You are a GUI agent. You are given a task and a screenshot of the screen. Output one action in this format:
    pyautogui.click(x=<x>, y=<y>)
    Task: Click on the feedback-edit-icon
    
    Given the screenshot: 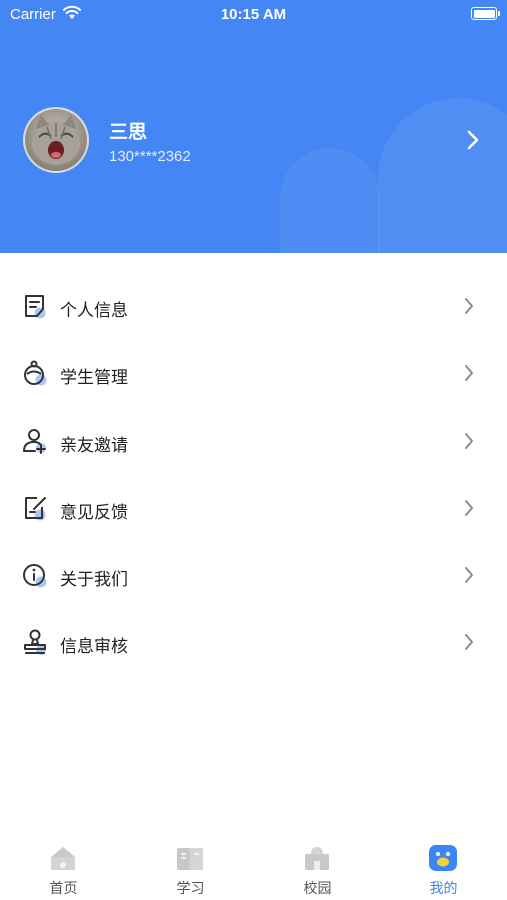 What is the action you would take?
    pyautogui.click(x=35, y=508)
    